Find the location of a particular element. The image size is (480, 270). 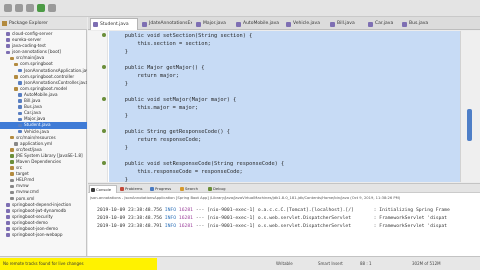

tree-item-label: springboot-json-webapp is located at coordinates (37, 235).